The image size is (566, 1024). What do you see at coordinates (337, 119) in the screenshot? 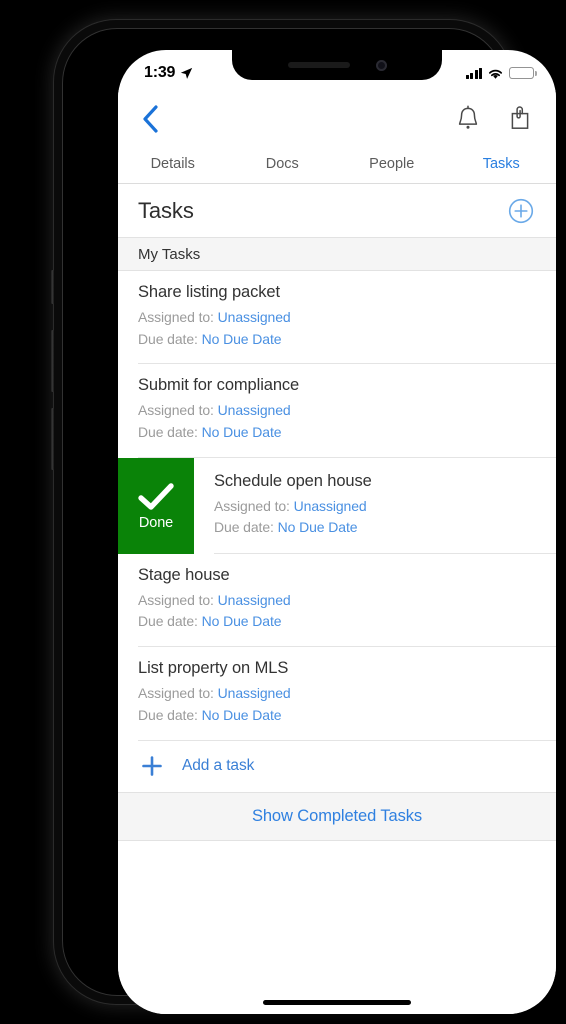
I see `navigation-bar` at bounding box center [337, 119].